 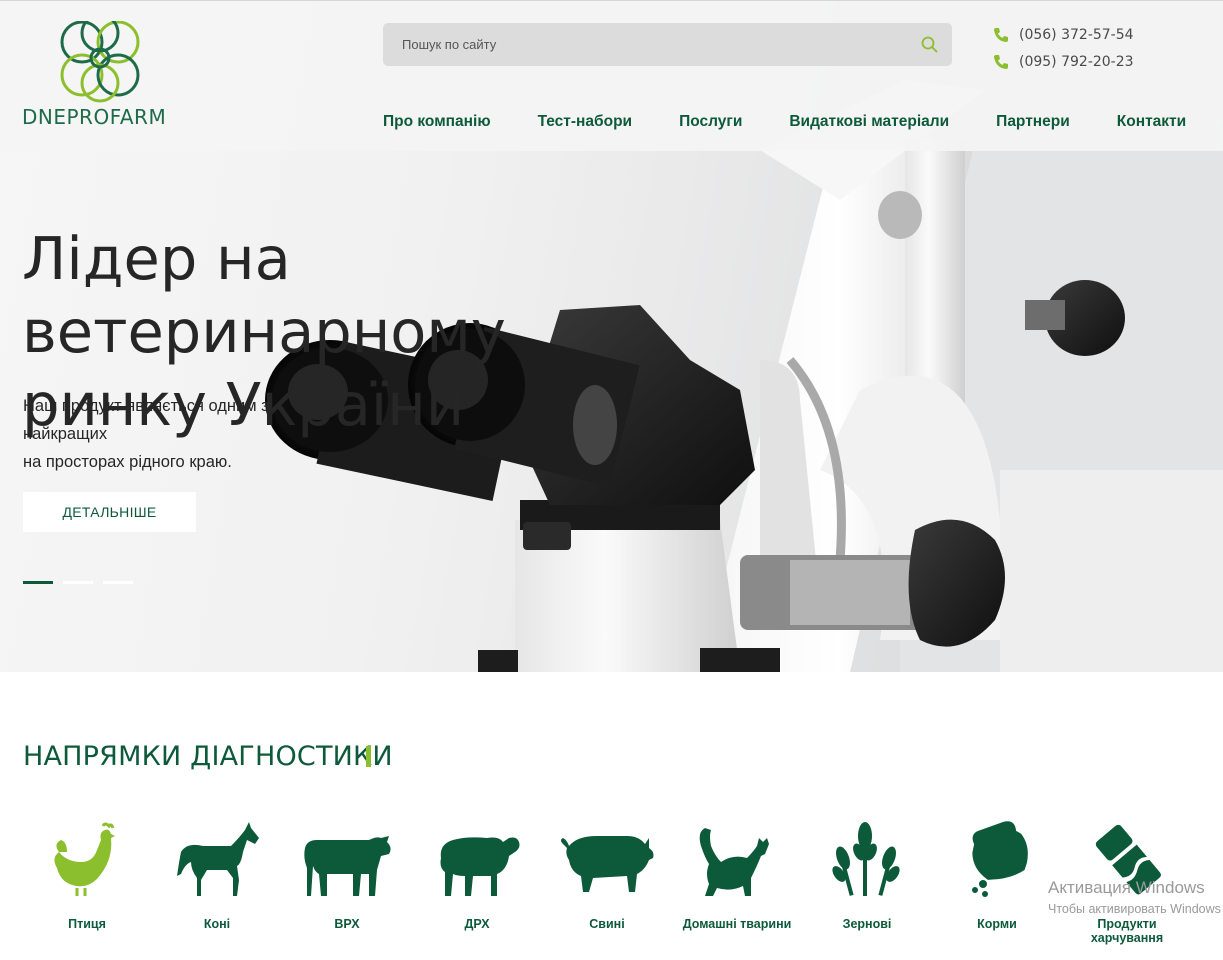 I want to click on category-item-feed: Корми, so click(x=997, y=889).